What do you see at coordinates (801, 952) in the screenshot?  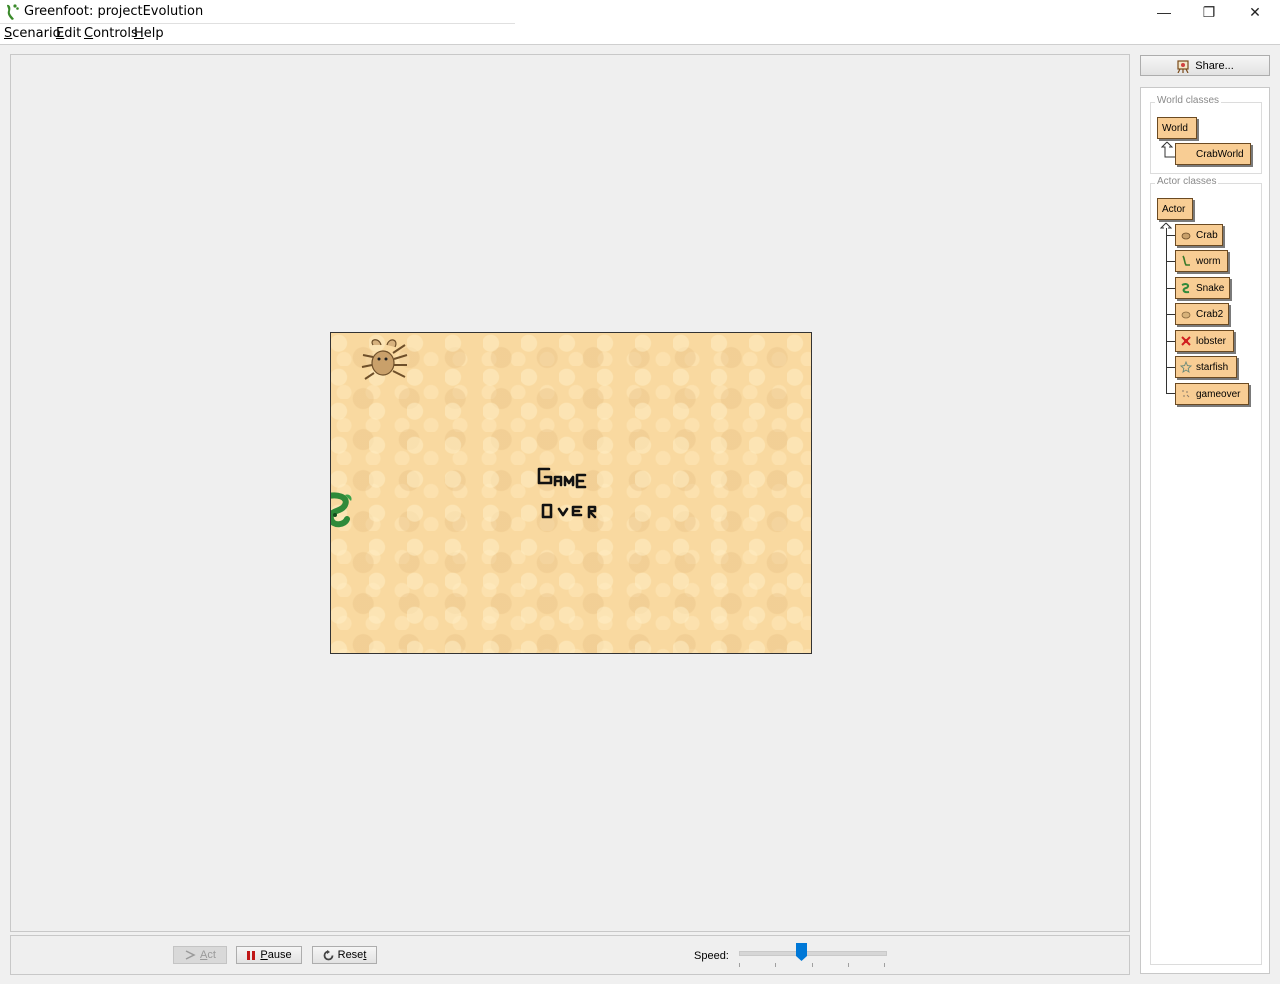 I see `speed-slider-thumb` at bounding box center [801, 952].